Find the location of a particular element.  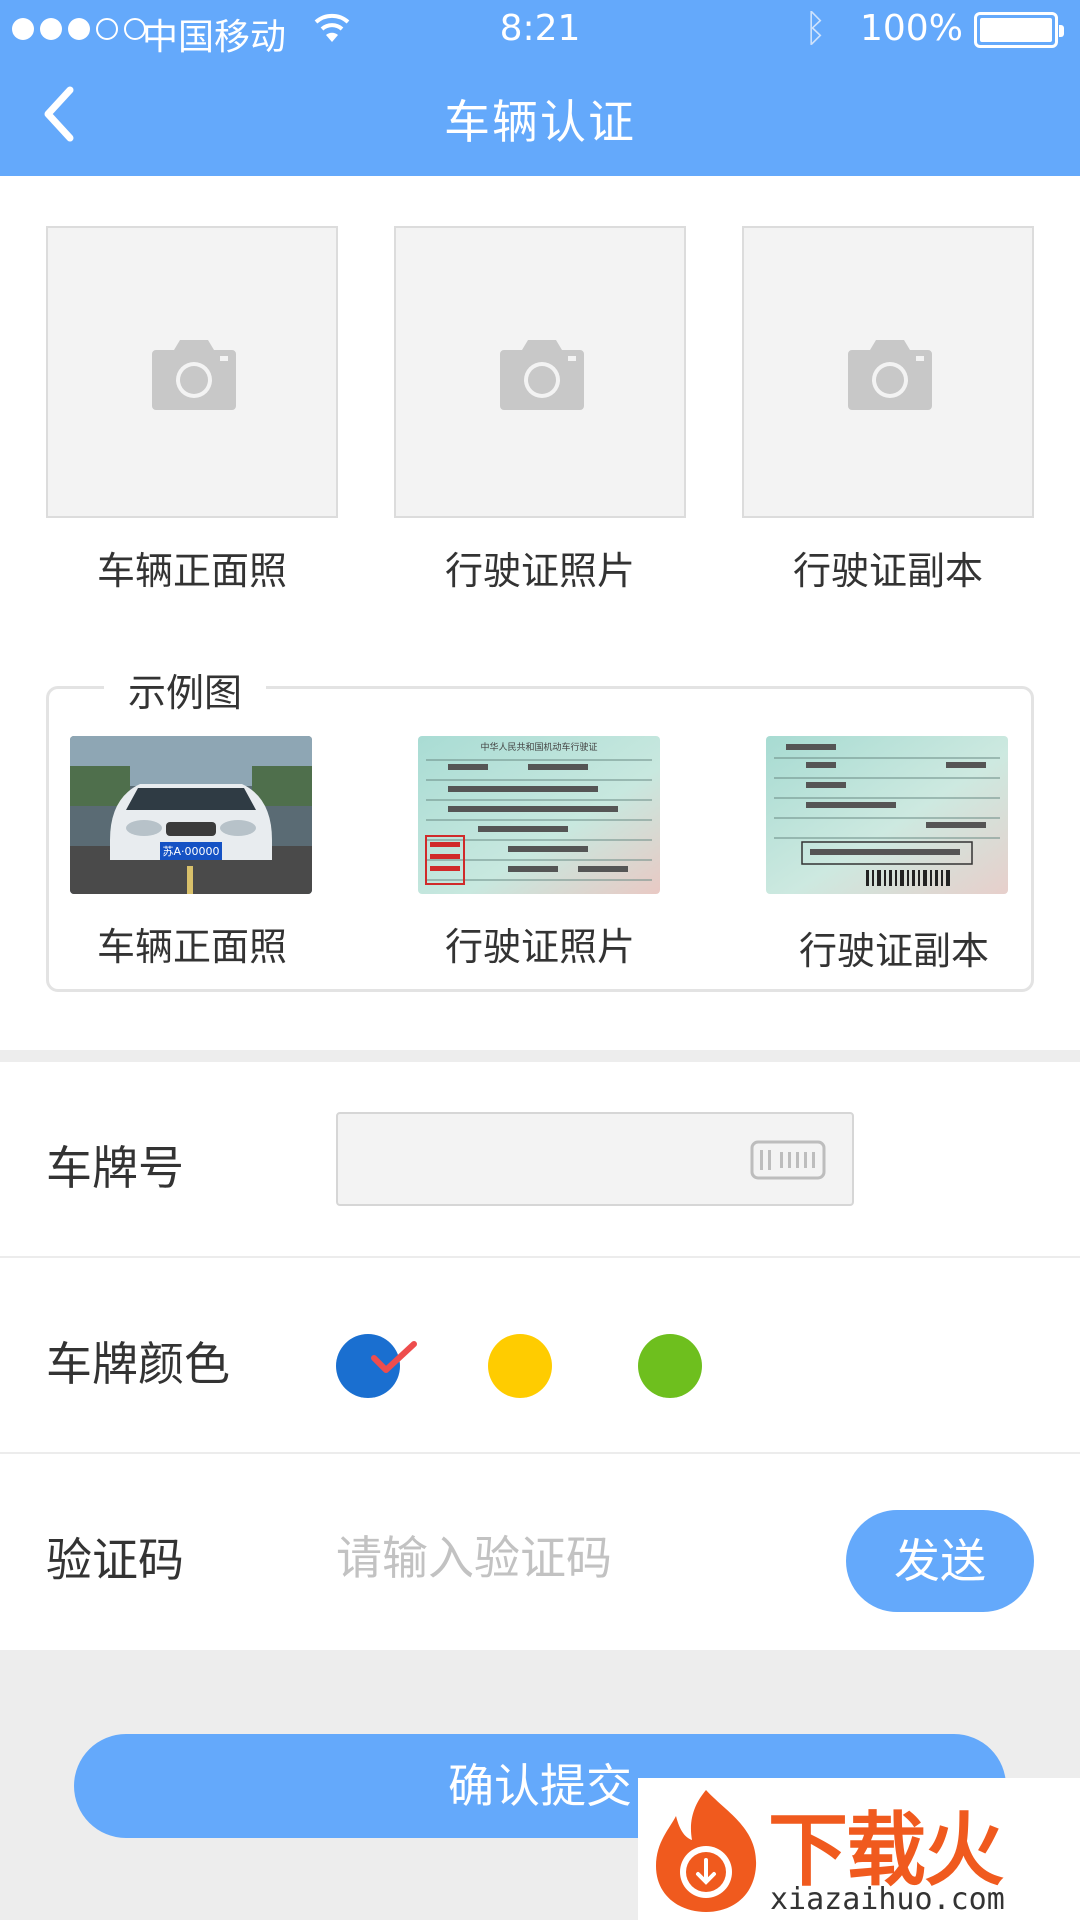

plate-number-input is located at coordinates (595, 1159).